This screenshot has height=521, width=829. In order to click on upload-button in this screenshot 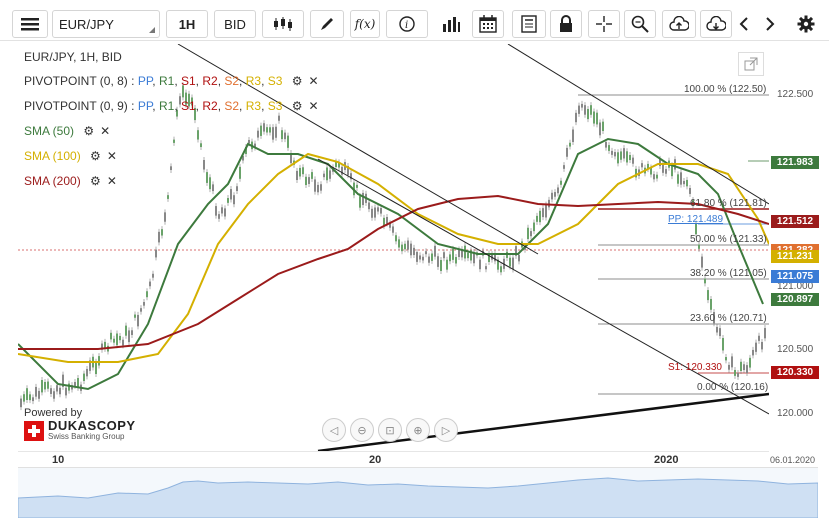, I will do `click(679, 24)`.